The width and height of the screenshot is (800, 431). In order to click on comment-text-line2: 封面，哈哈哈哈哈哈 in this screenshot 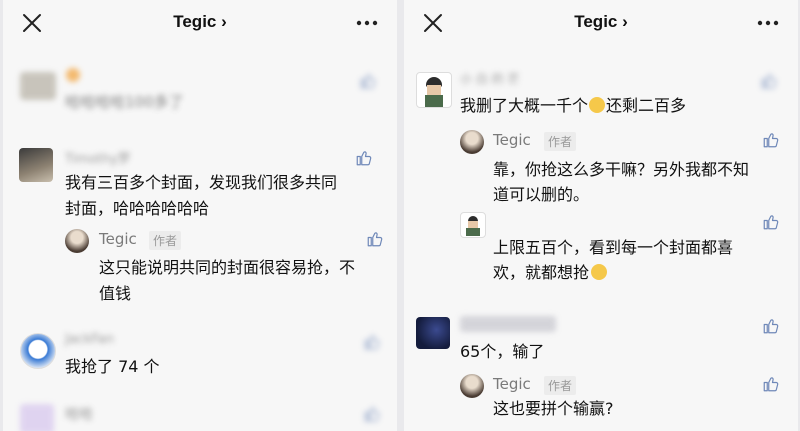, I will do `click(137, 208)`.